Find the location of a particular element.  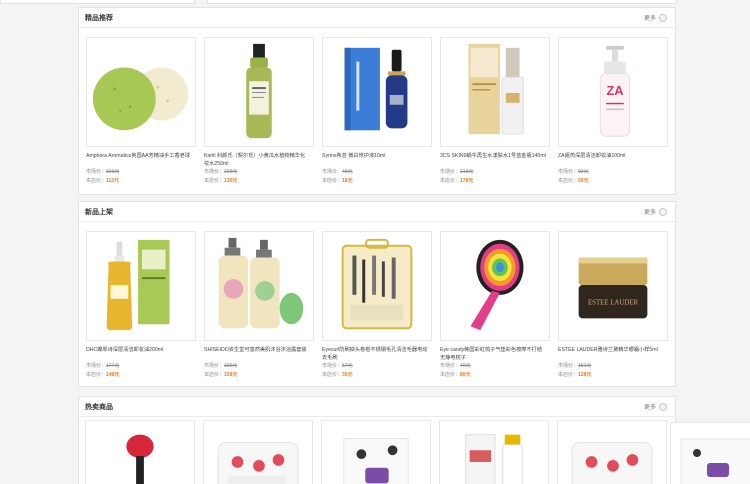

product-name: 3CS SKIN9蜗牛再生水漾肤水1号蓝金瓶140ml is located at coordinates (493, 160).